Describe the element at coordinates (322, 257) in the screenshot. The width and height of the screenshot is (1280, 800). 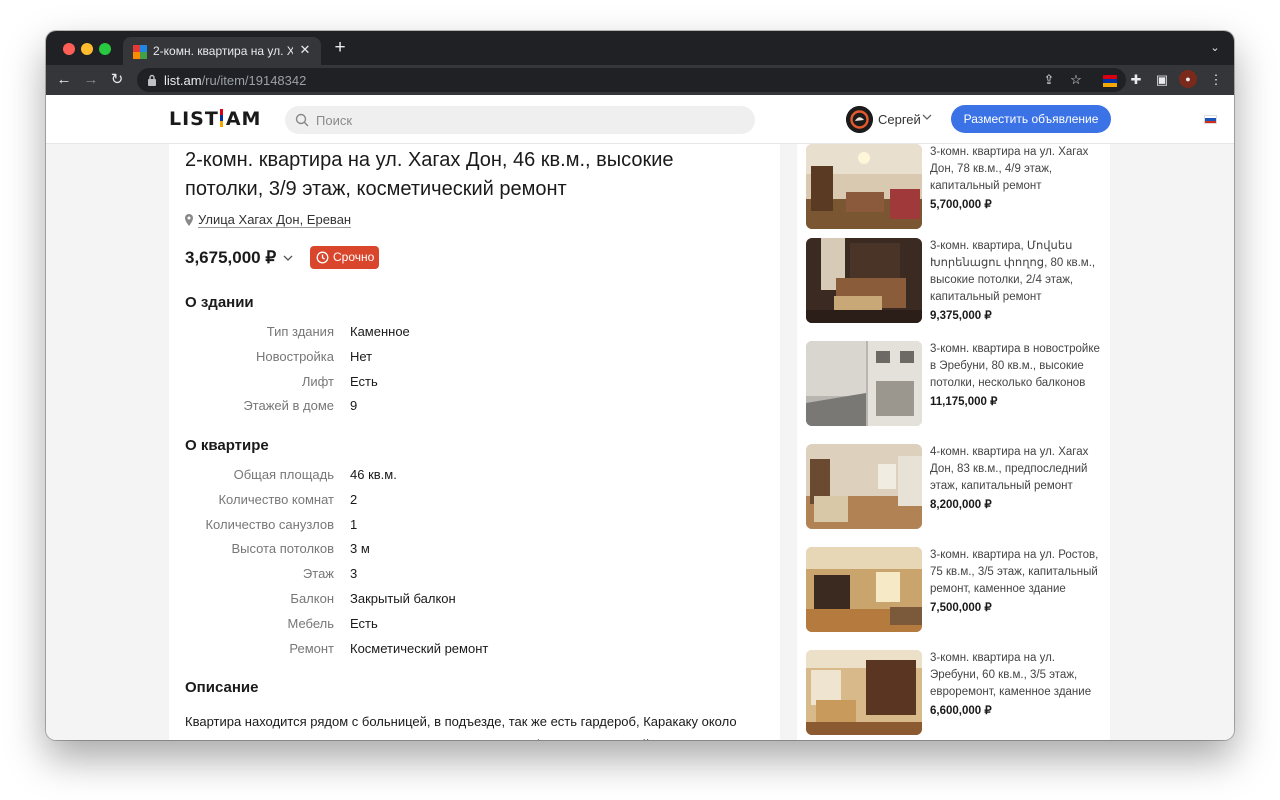
I see `clock-urgent-icon` at that location.